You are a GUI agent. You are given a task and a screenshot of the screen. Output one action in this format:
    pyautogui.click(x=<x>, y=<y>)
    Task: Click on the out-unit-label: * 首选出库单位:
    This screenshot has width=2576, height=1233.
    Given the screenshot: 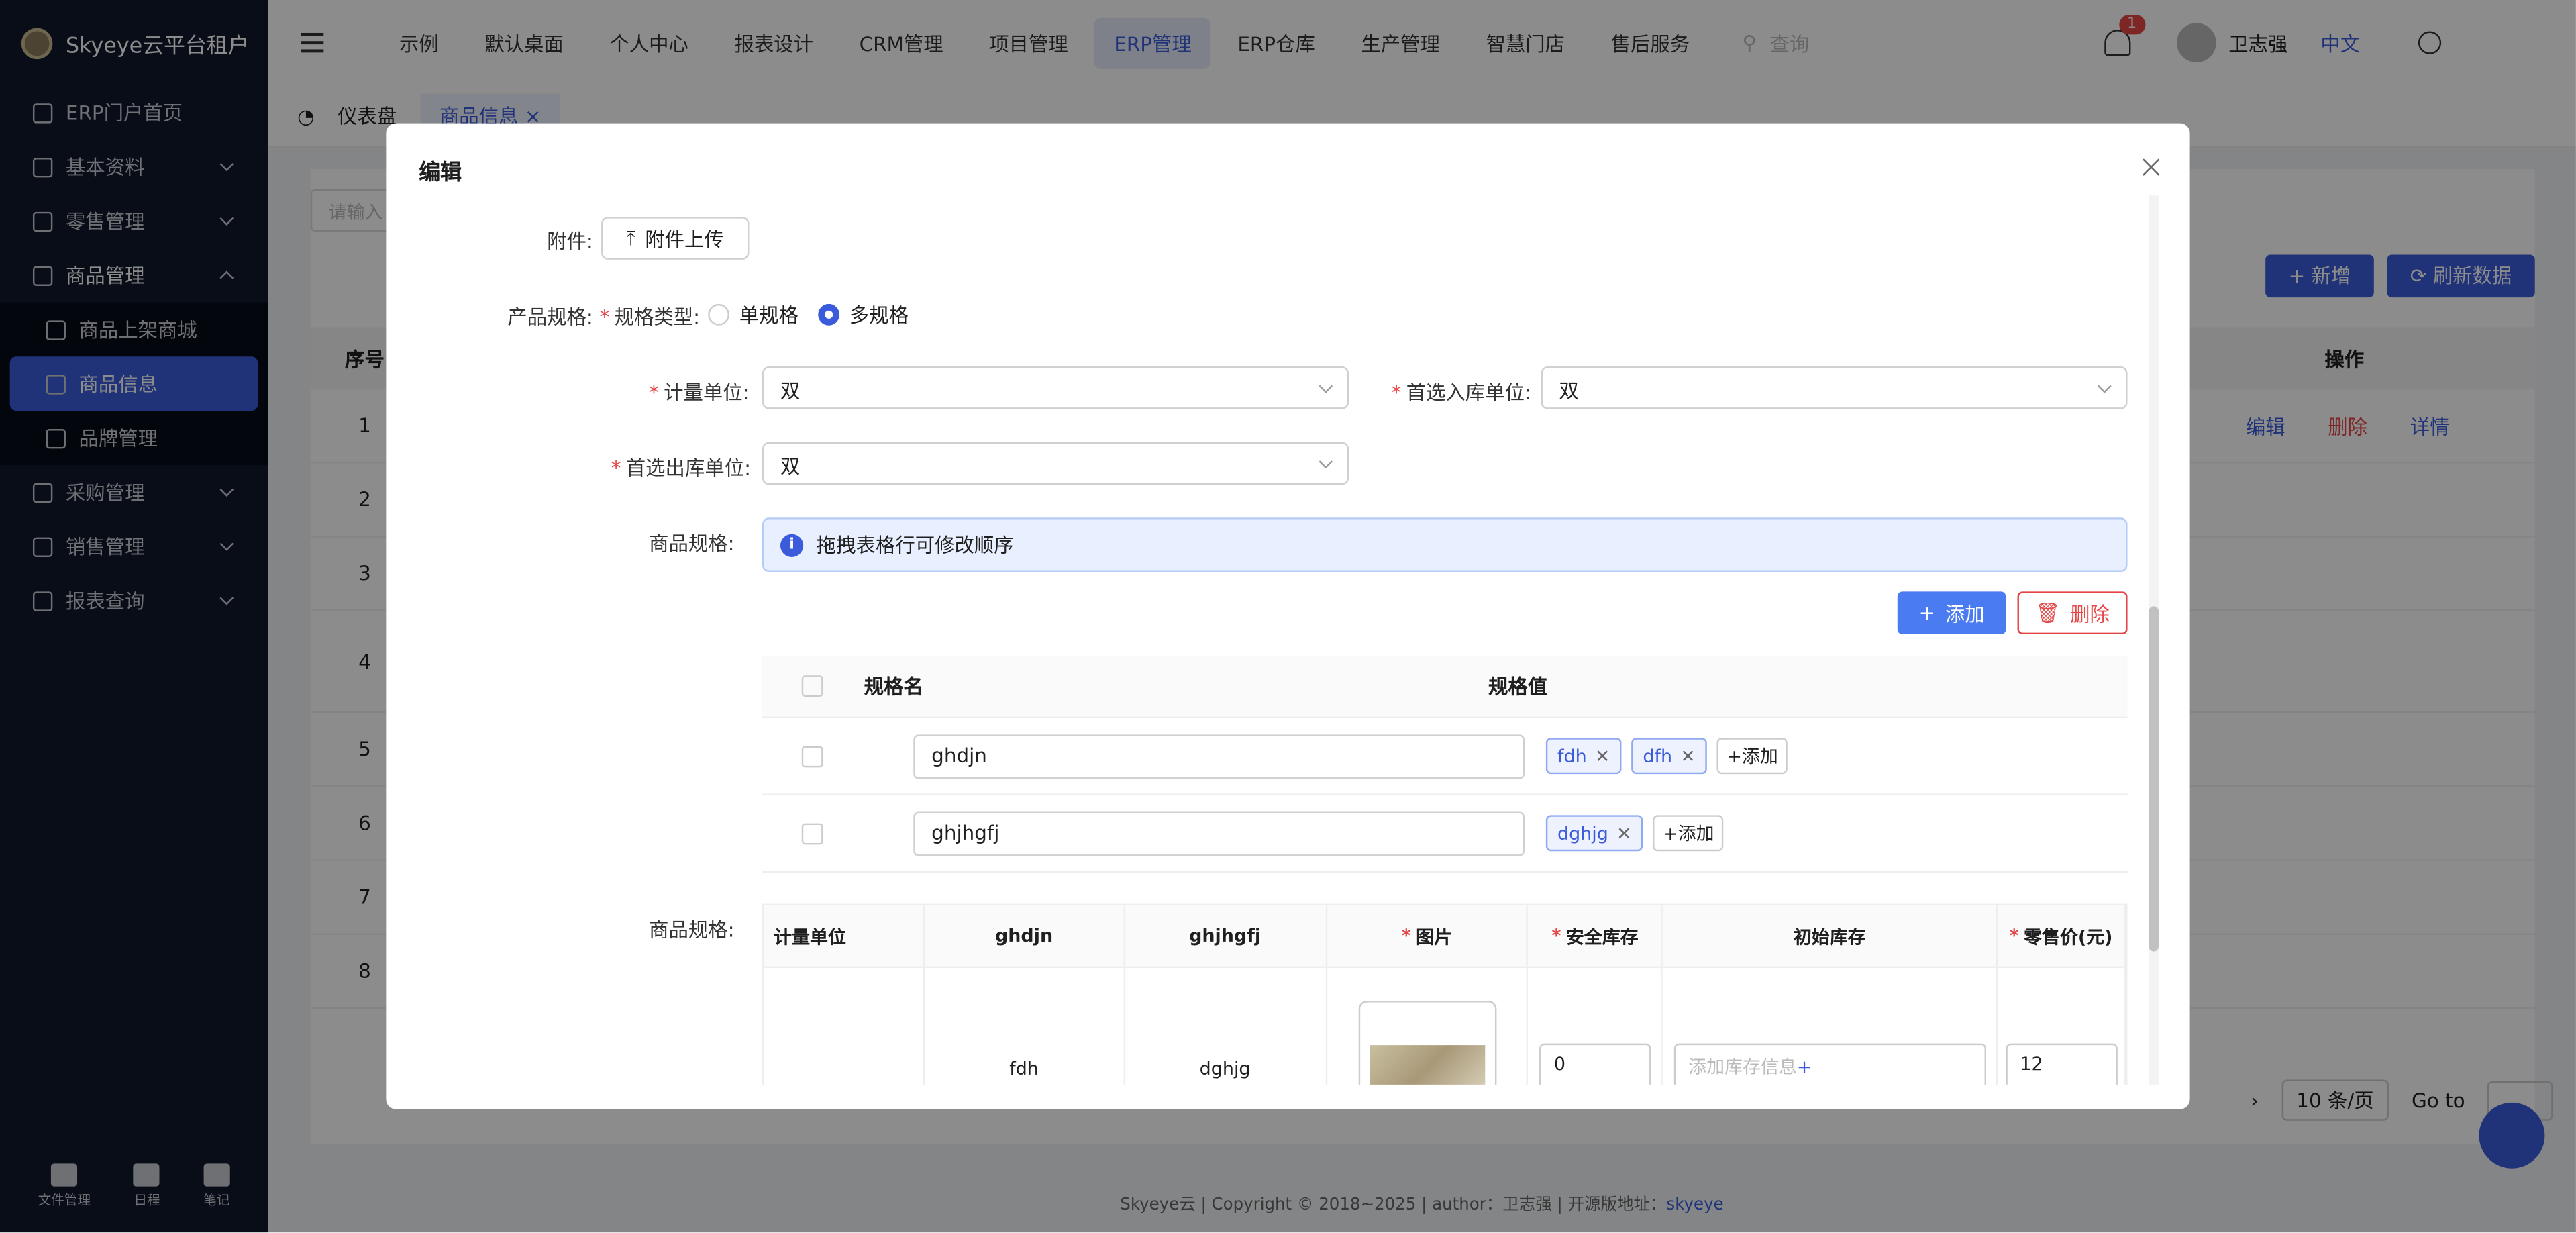 What is the action you would take?
    pyautogui.click(x=681, y=468)
    